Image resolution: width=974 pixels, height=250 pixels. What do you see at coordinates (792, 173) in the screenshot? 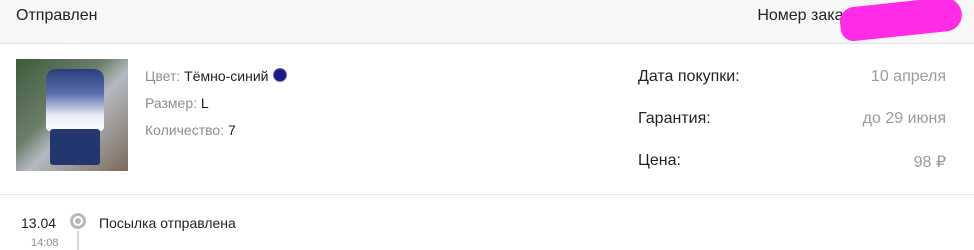
I see `info-row-price: Цена: 98 ₽` at bounding box center [792, 173].